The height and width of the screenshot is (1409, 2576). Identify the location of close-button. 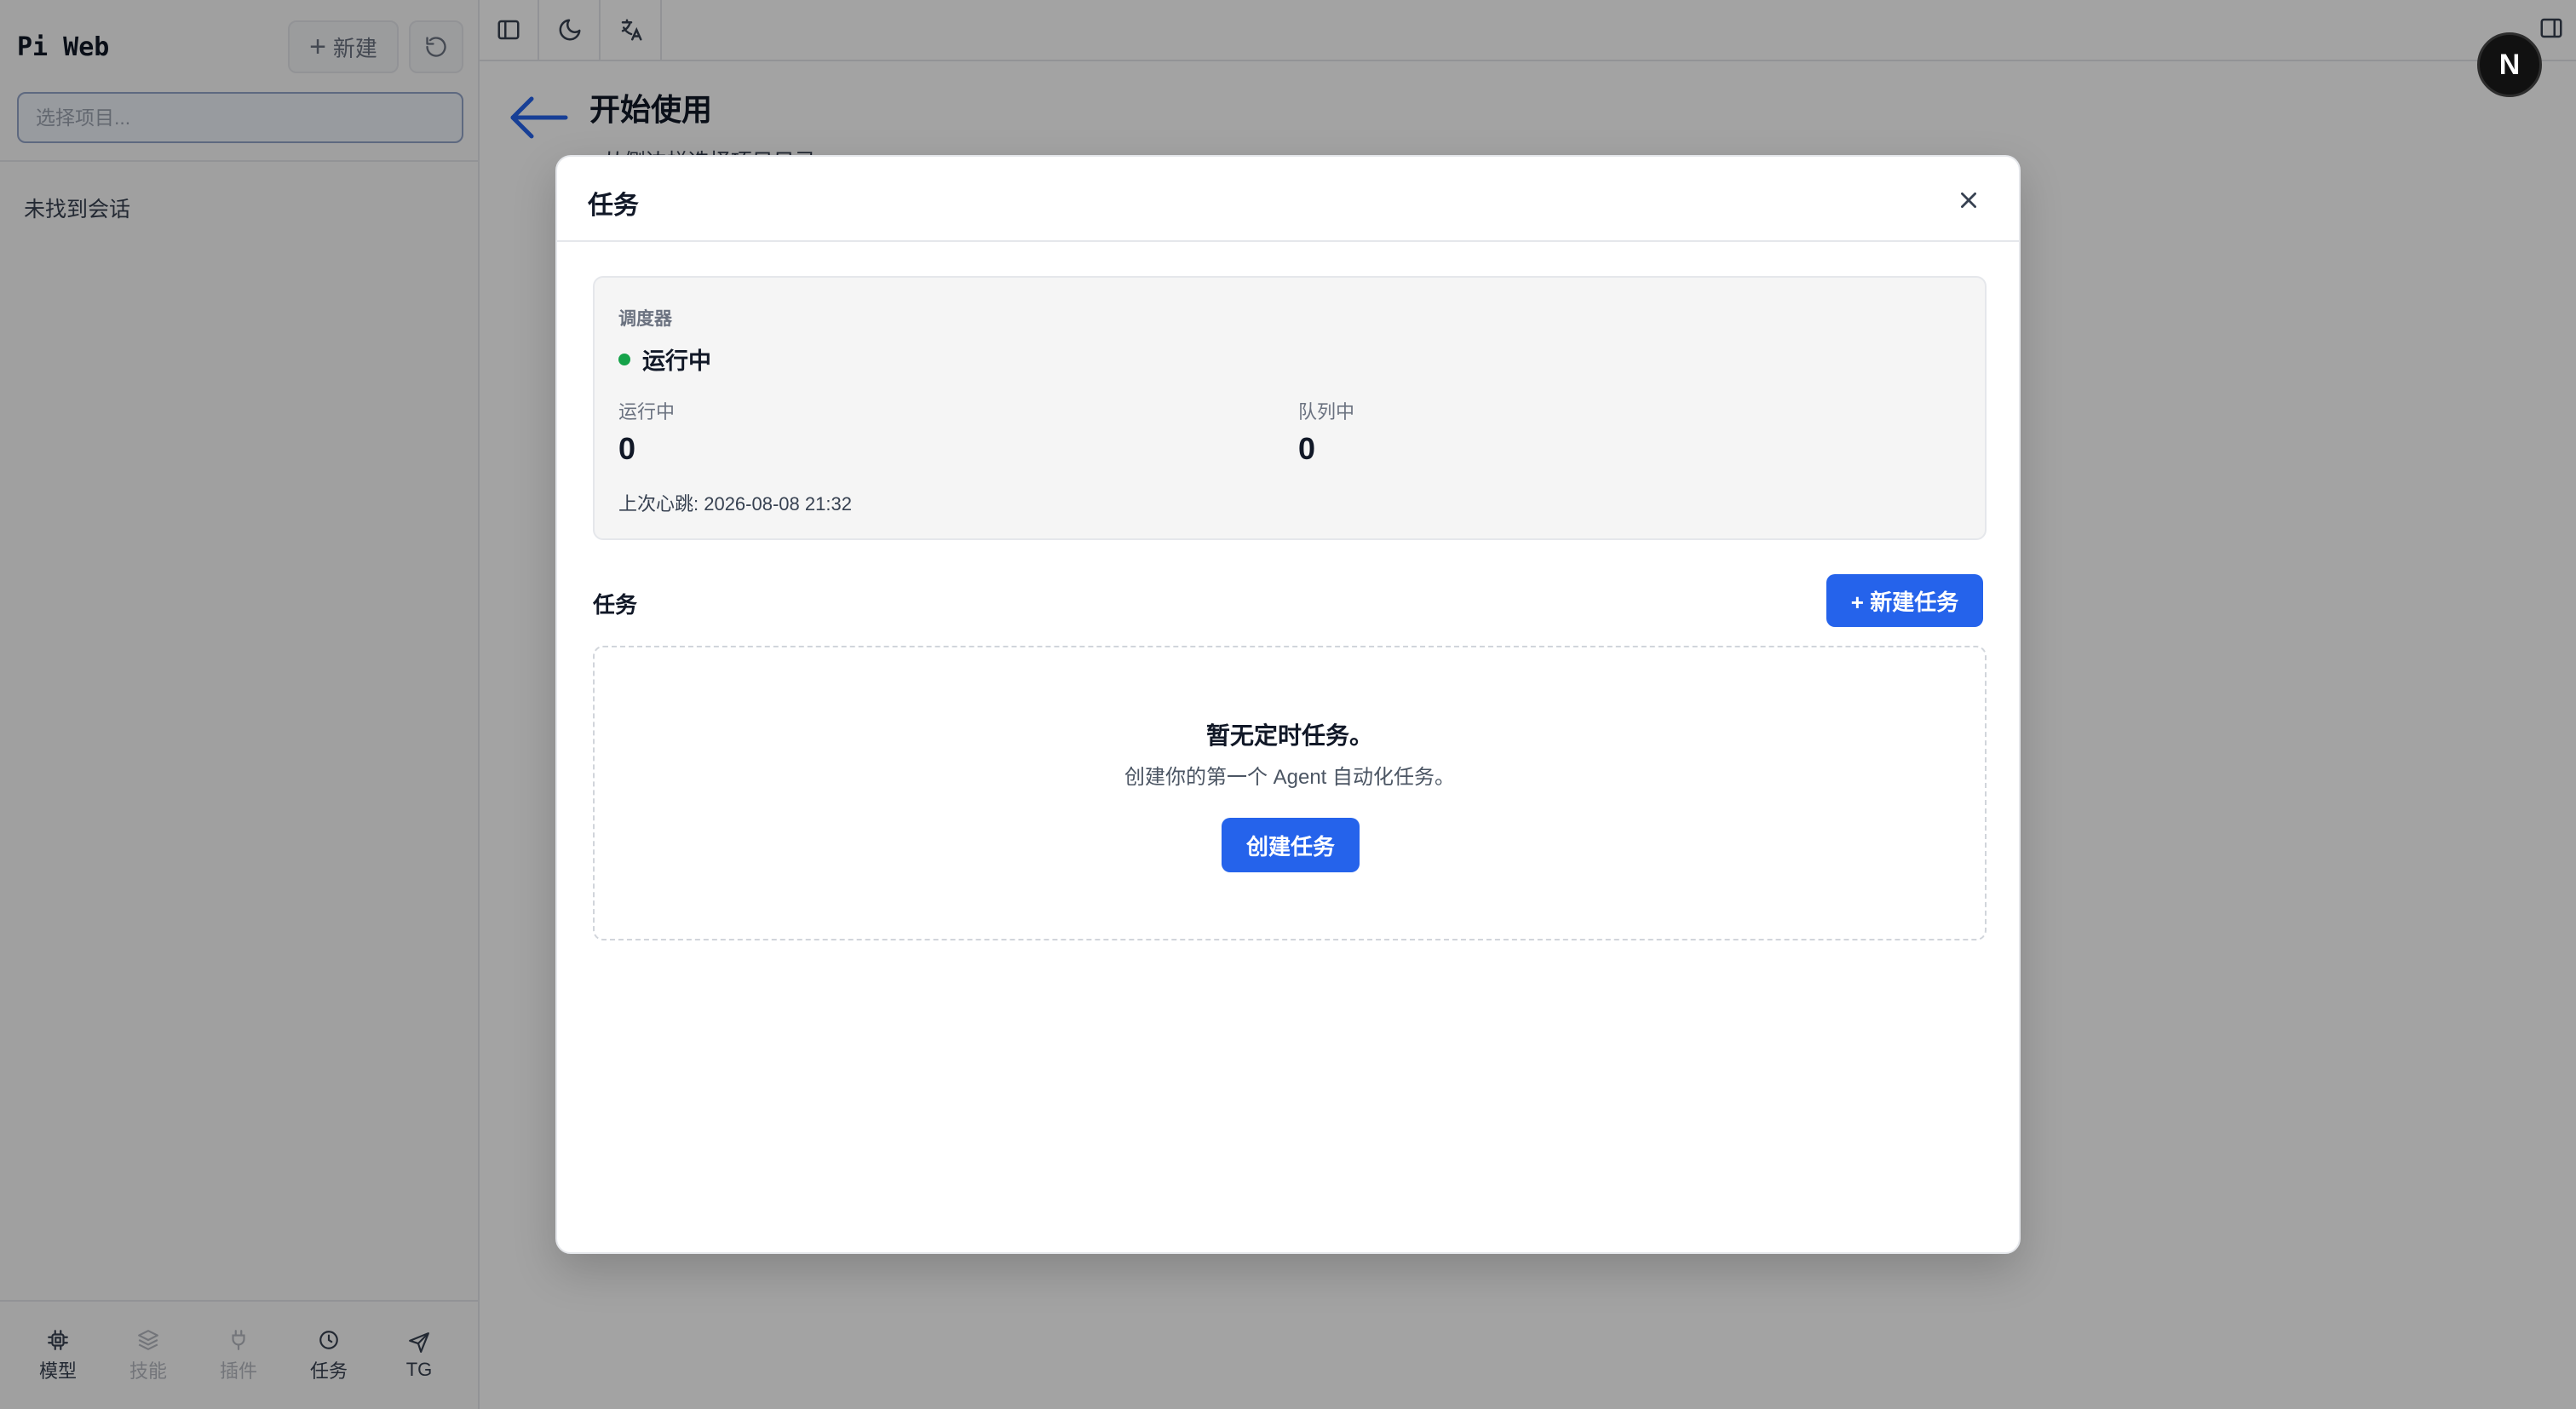
(1969, 200).